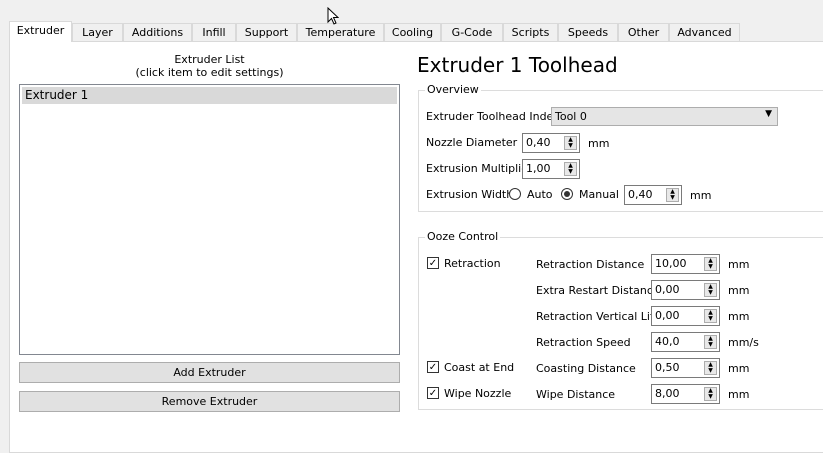  Describe the element at coordinates (540, 194) in the screenshot. I see `auto-label: Auto` at that location.